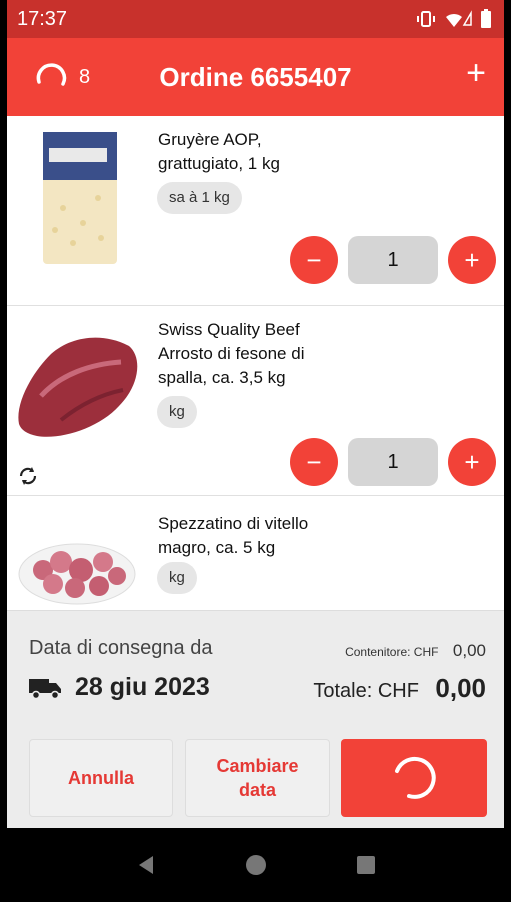 This screenshot has height=902, width=511. What do you see at coordinates (42, 18) in the screenshot?
I see `status-time: 17:37` at bounding box center [42, 18].